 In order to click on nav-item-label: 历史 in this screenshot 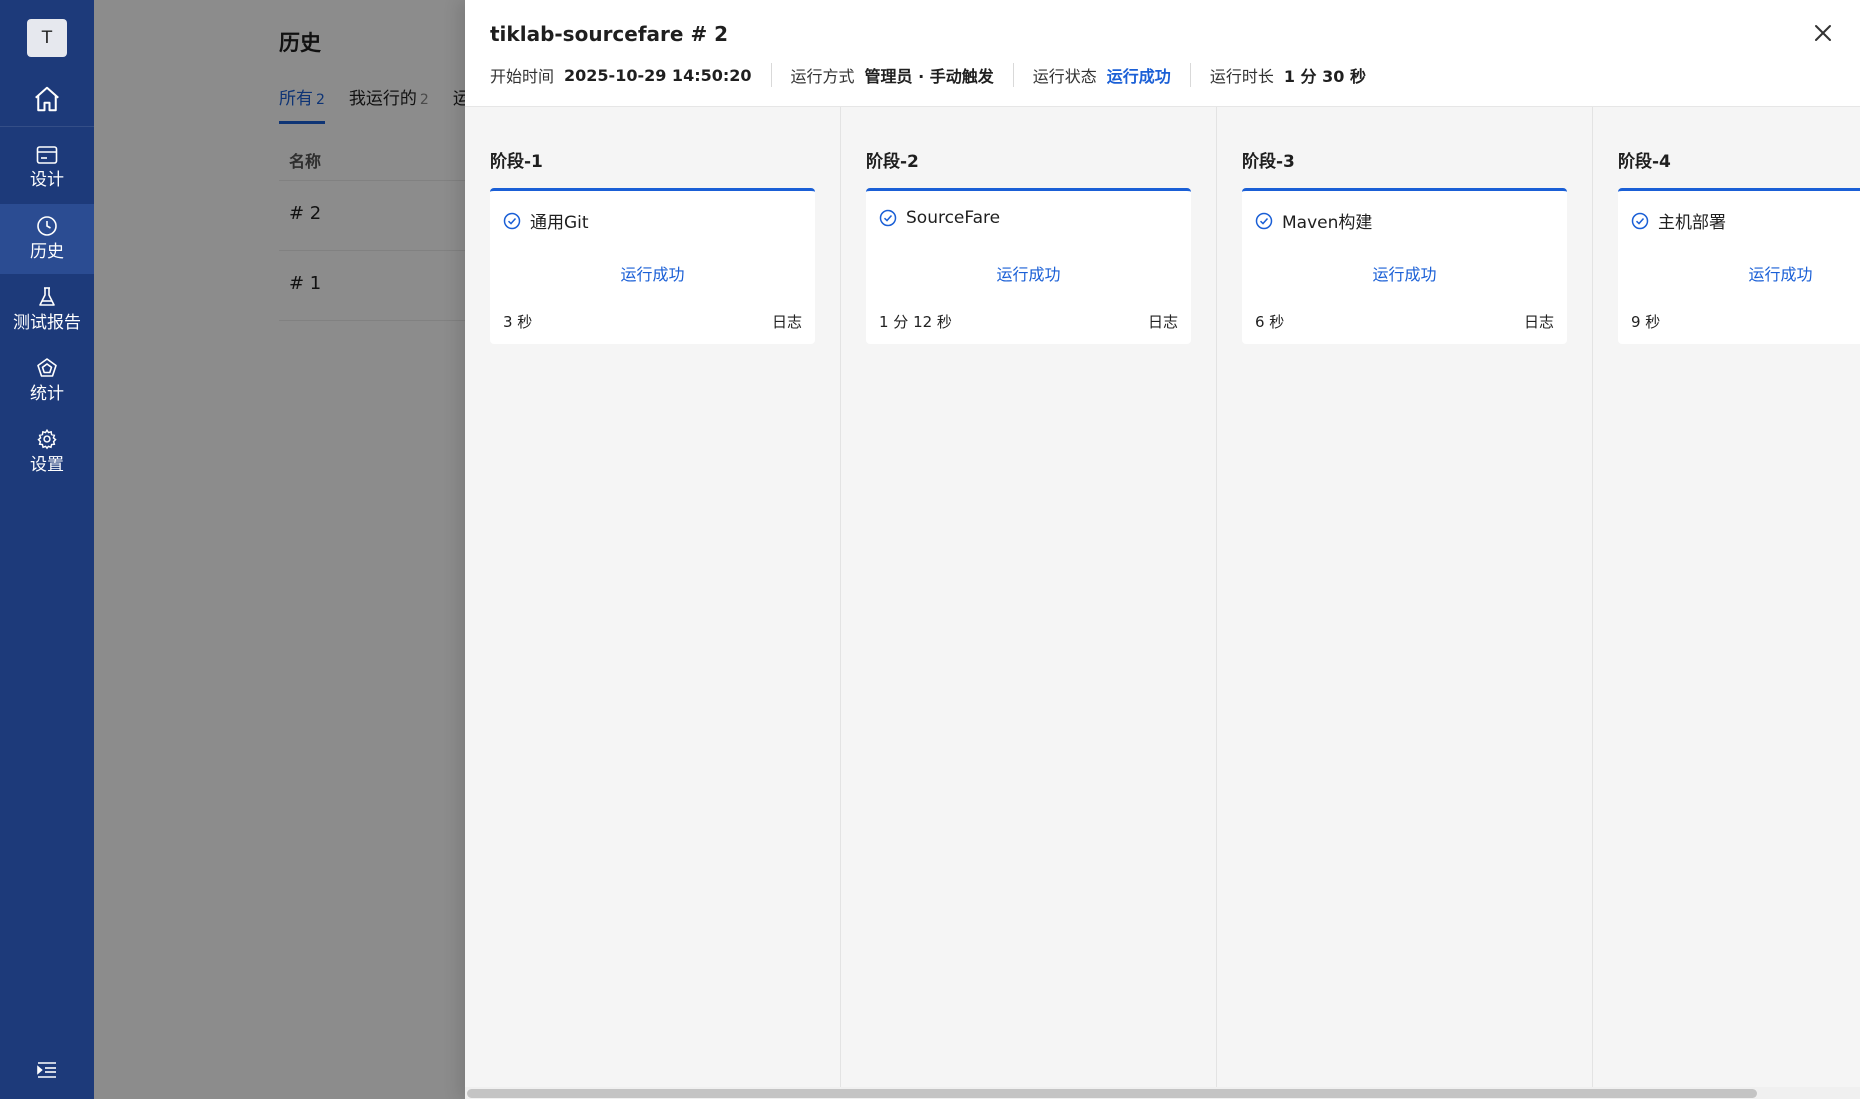, I will do `click(47, 252)`.